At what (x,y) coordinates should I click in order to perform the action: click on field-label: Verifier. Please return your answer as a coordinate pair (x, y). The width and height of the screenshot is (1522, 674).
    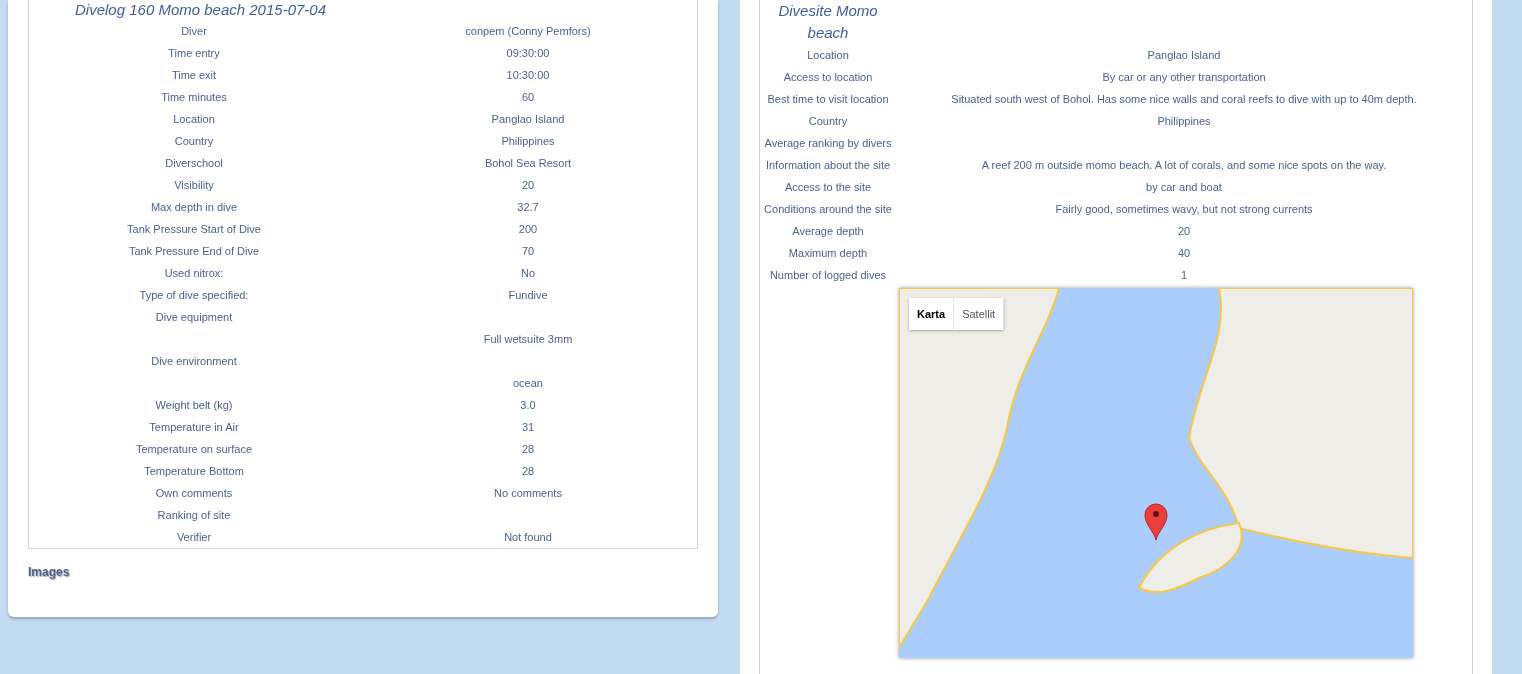
    Looking at the image, I should click on (194, 537).